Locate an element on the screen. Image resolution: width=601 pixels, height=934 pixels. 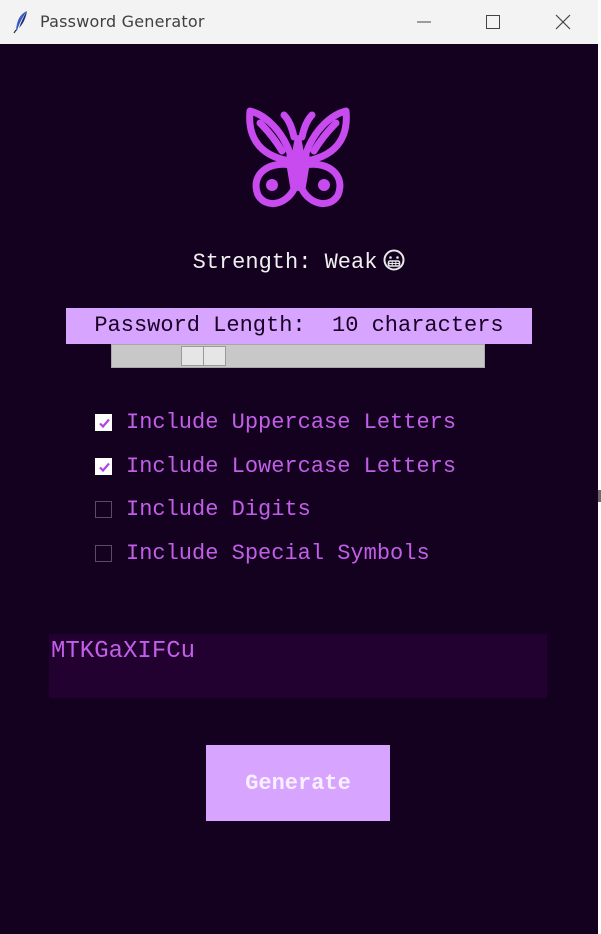
feather-icon is located at coordinates (22, 22).